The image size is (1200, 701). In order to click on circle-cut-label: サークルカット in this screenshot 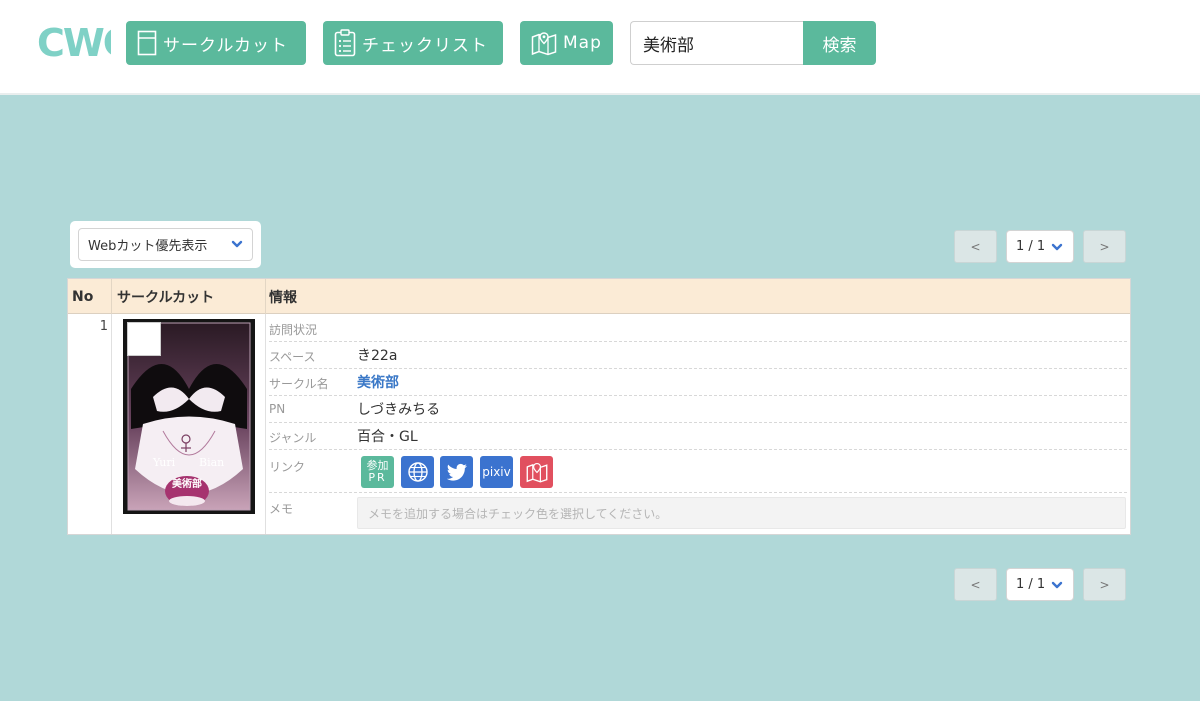, I will do `click(225, 45)`.